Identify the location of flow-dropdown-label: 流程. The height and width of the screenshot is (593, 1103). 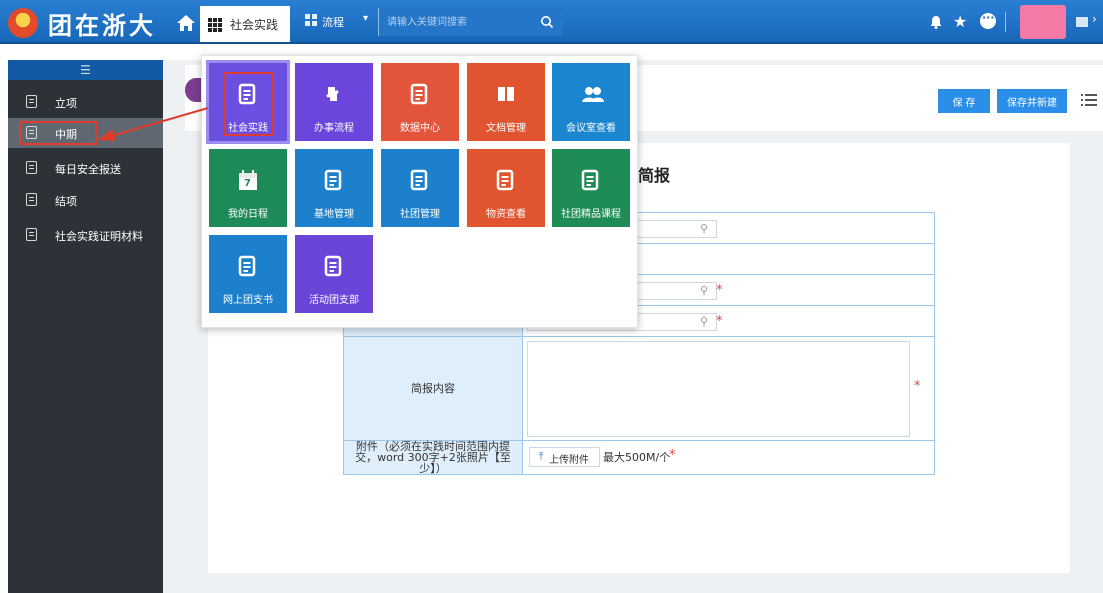
(333, 22).